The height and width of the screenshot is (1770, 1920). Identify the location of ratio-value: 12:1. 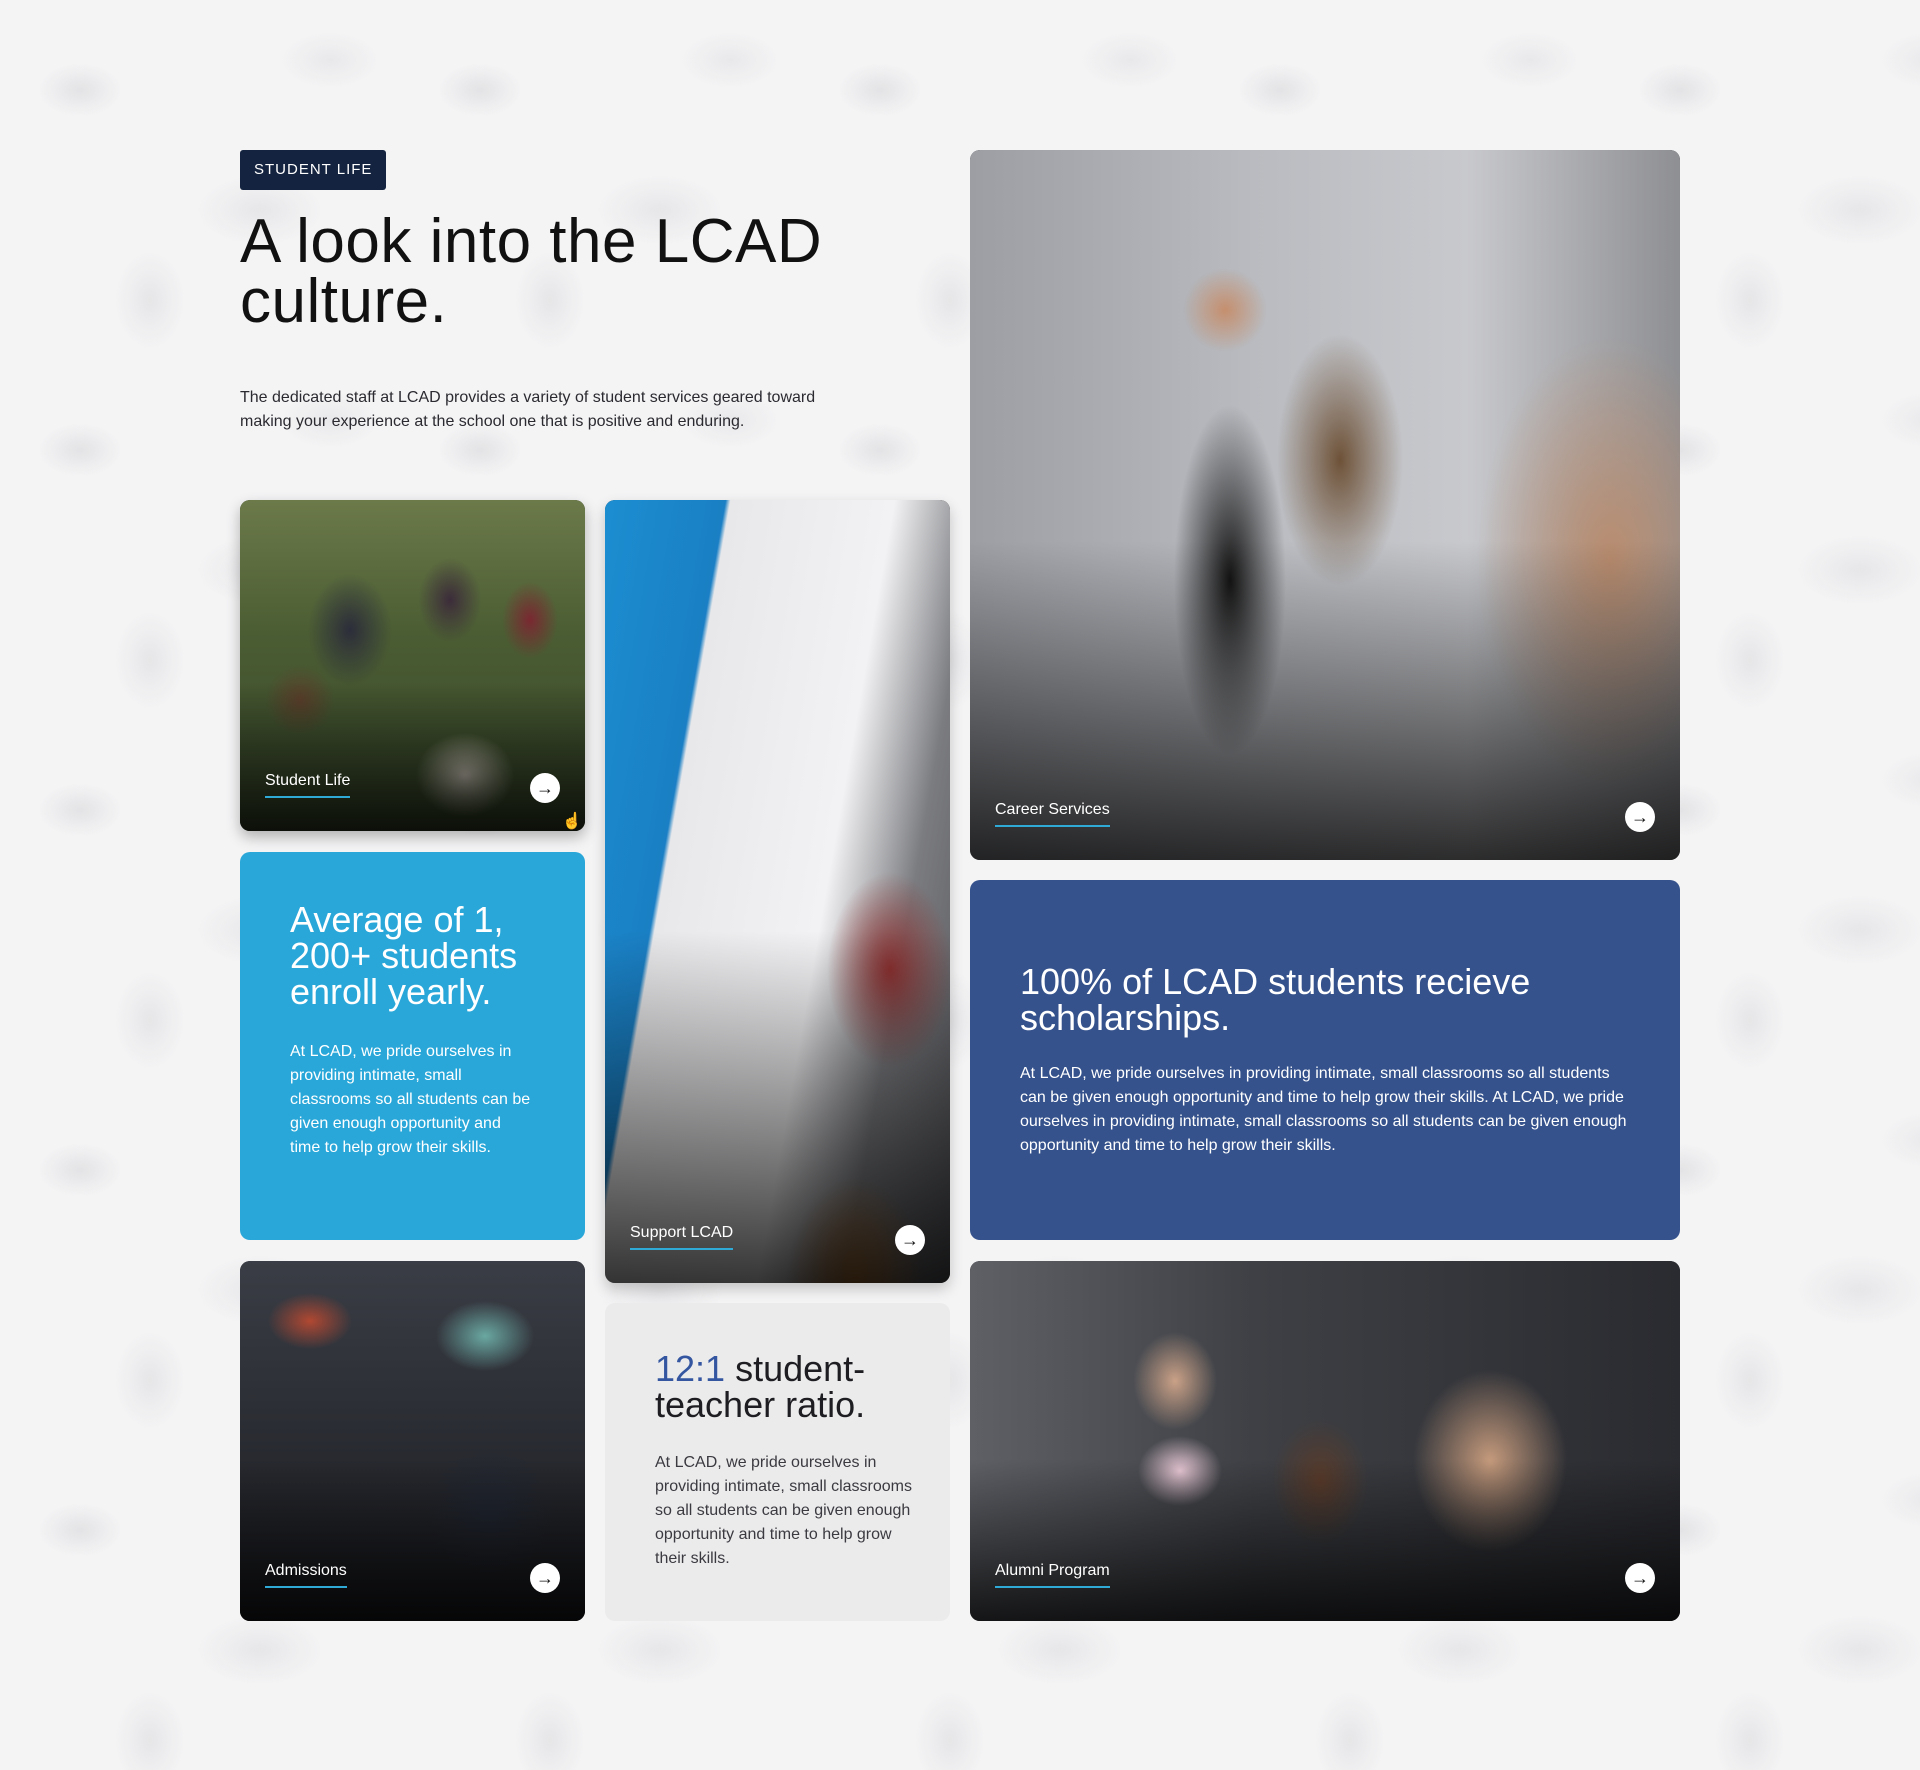
(690, 1368).